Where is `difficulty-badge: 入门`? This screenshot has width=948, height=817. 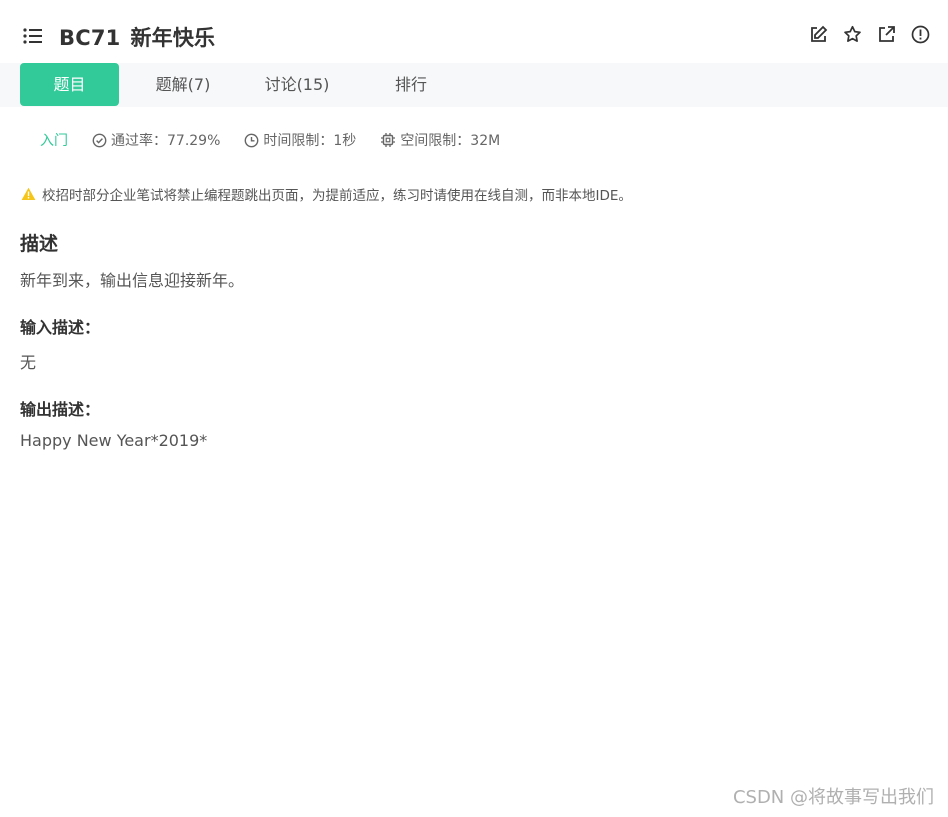 difficulty-badge: 入门 is located at coordinates (54, 141).